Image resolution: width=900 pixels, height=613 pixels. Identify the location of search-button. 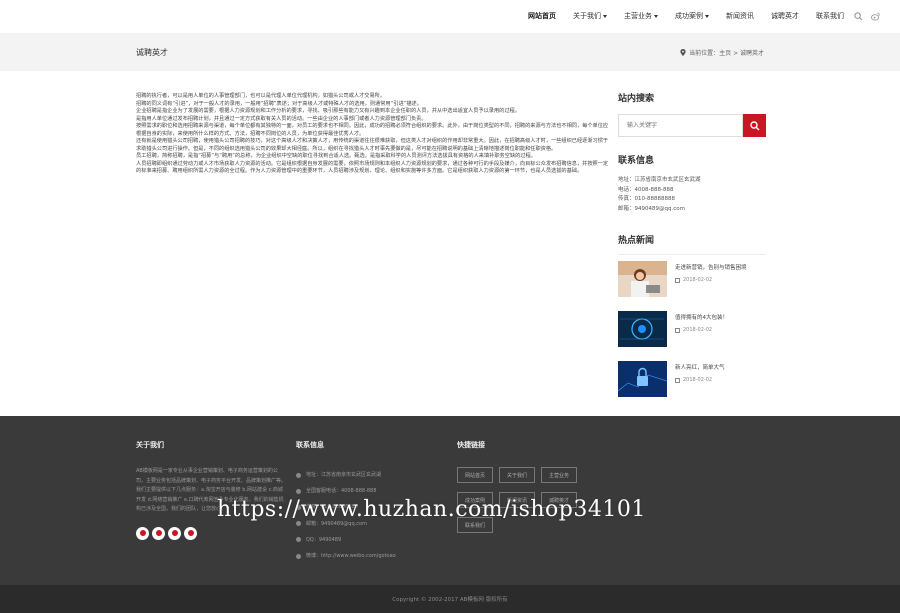
(754, 125).